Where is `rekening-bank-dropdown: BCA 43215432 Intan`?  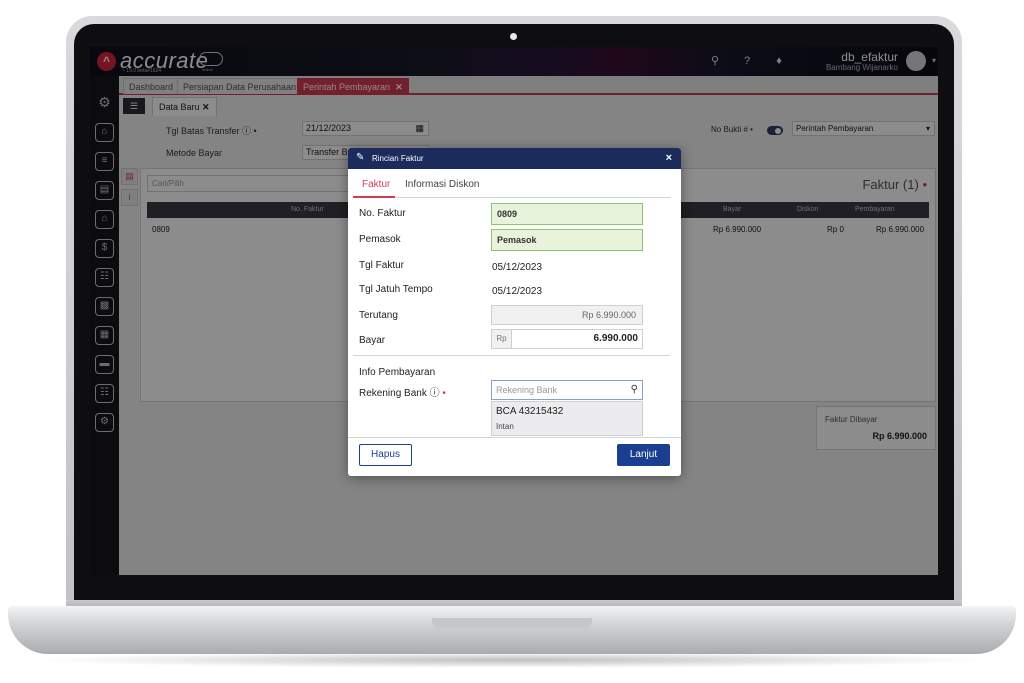 rekening-bank-dropdown: BCA 43215432 Intan is located at coordinates (567, 418).